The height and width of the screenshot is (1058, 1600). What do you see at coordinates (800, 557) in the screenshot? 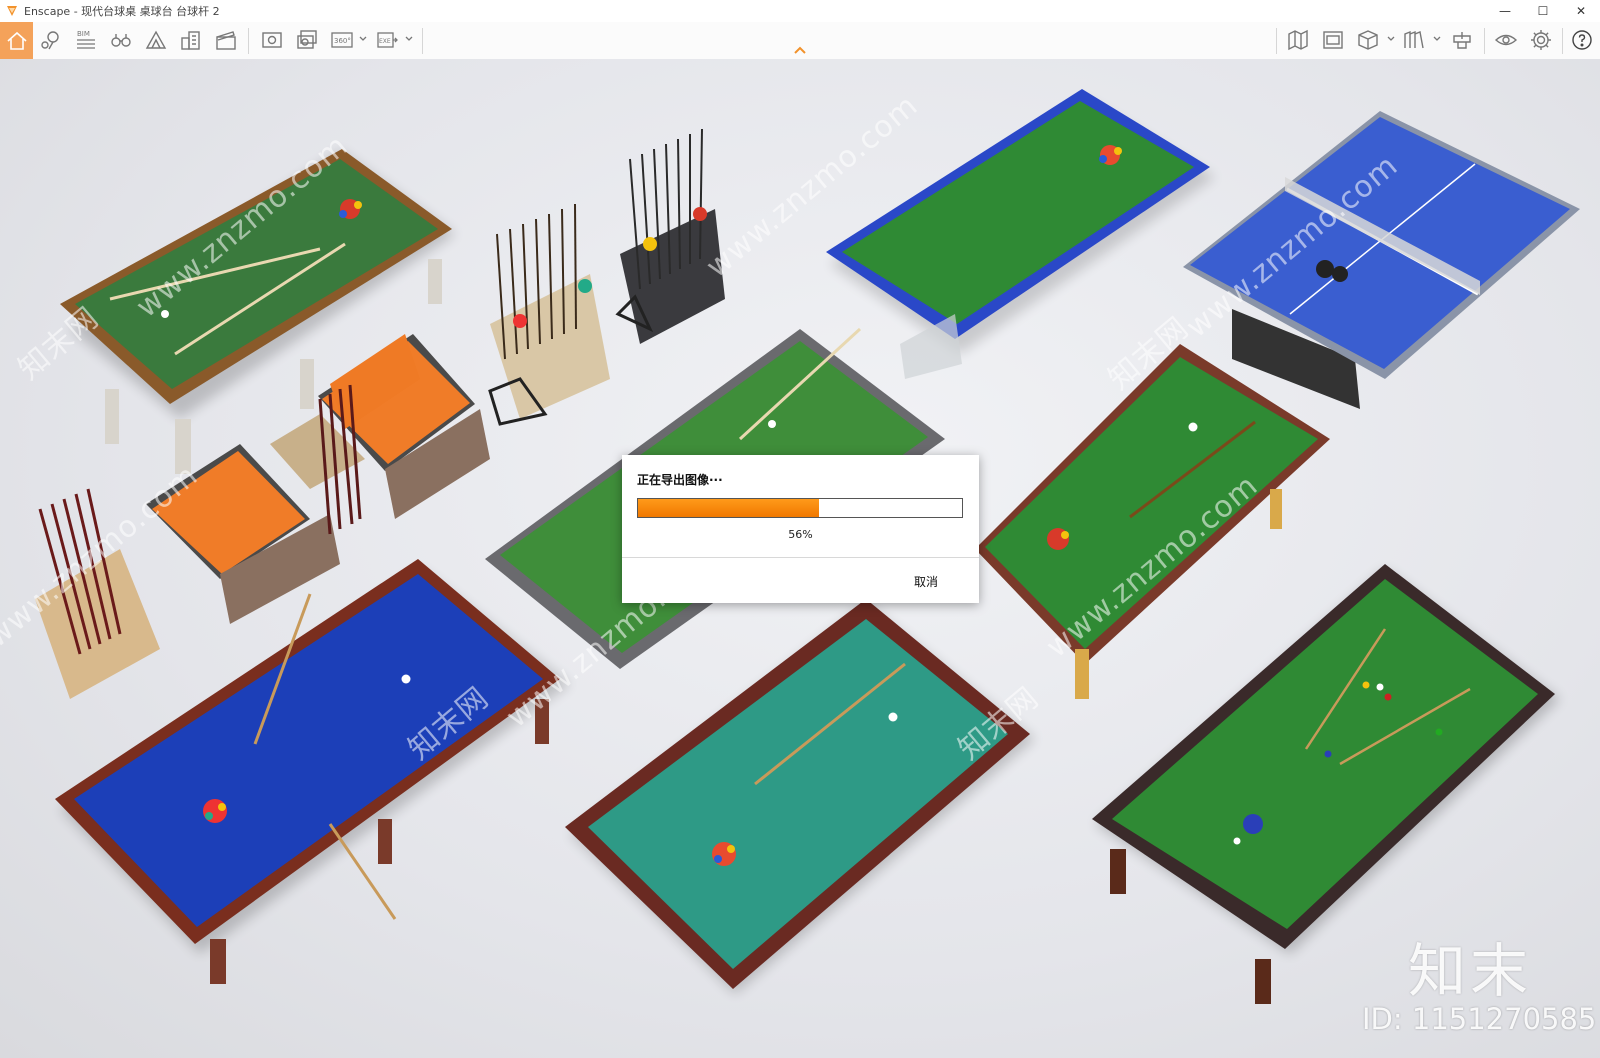
I see `dialog-divider` at bounding box center [800, 557].